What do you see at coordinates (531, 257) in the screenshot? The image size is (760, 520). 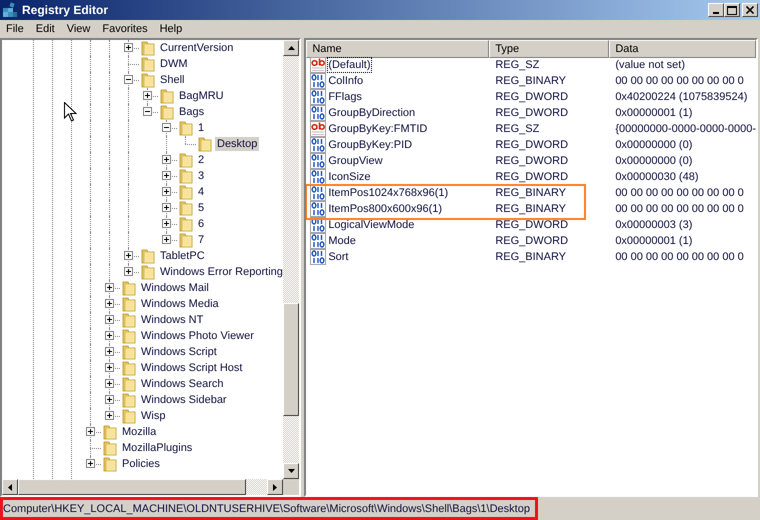 I see `value-type: REG_BINARY` at bounding box center [531, 257].